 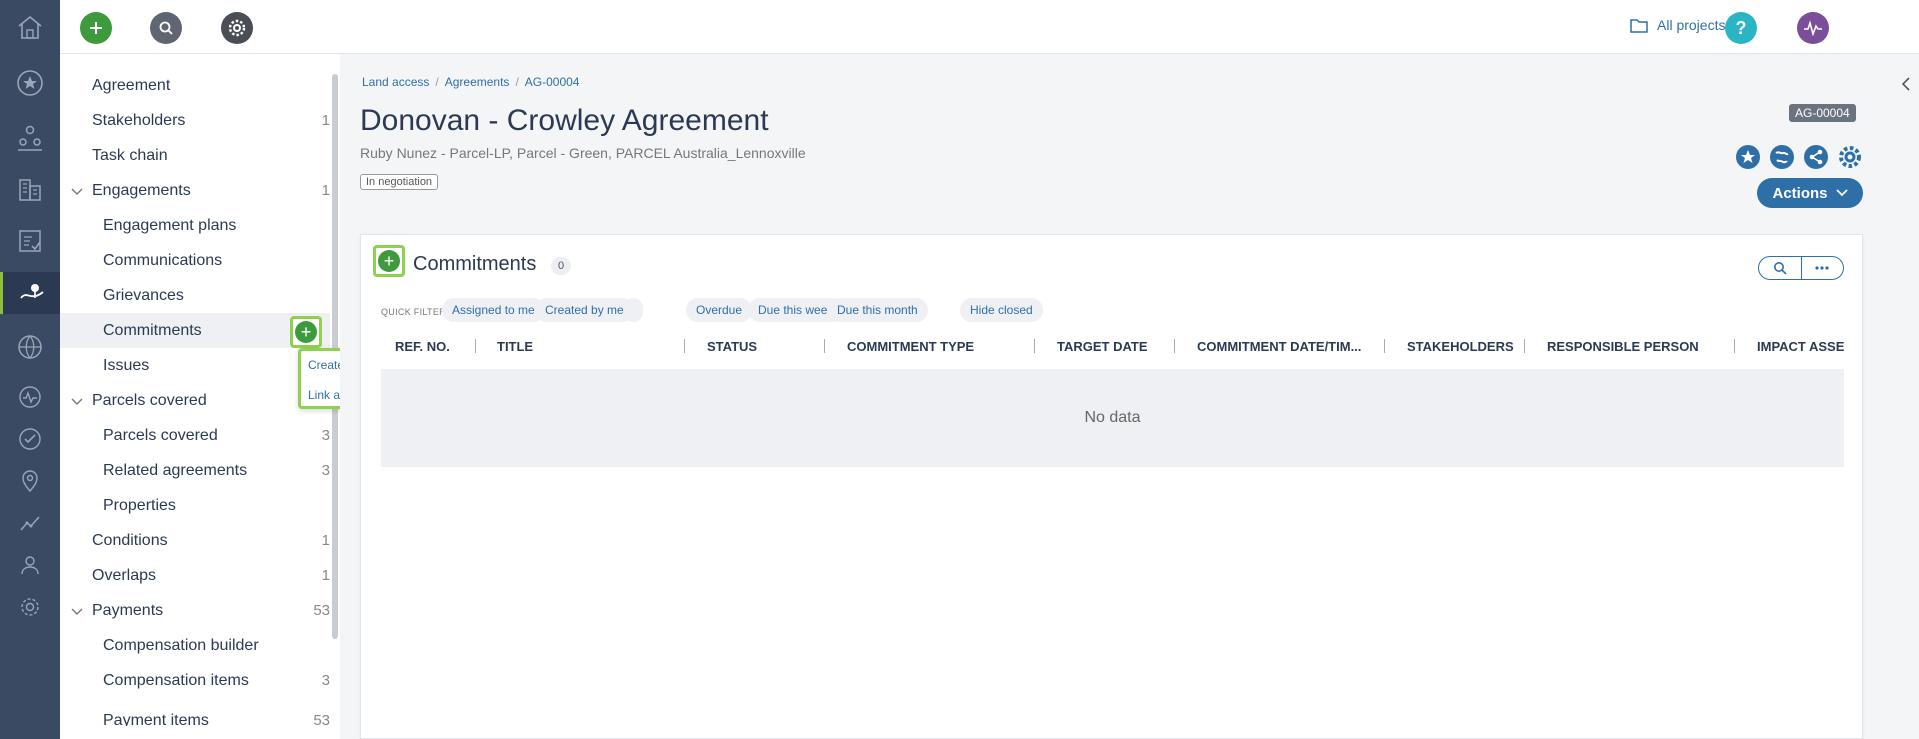 I want to click on column-responsible-person: RESPONSIBLE PERSON, so click(x=1623, y=346).